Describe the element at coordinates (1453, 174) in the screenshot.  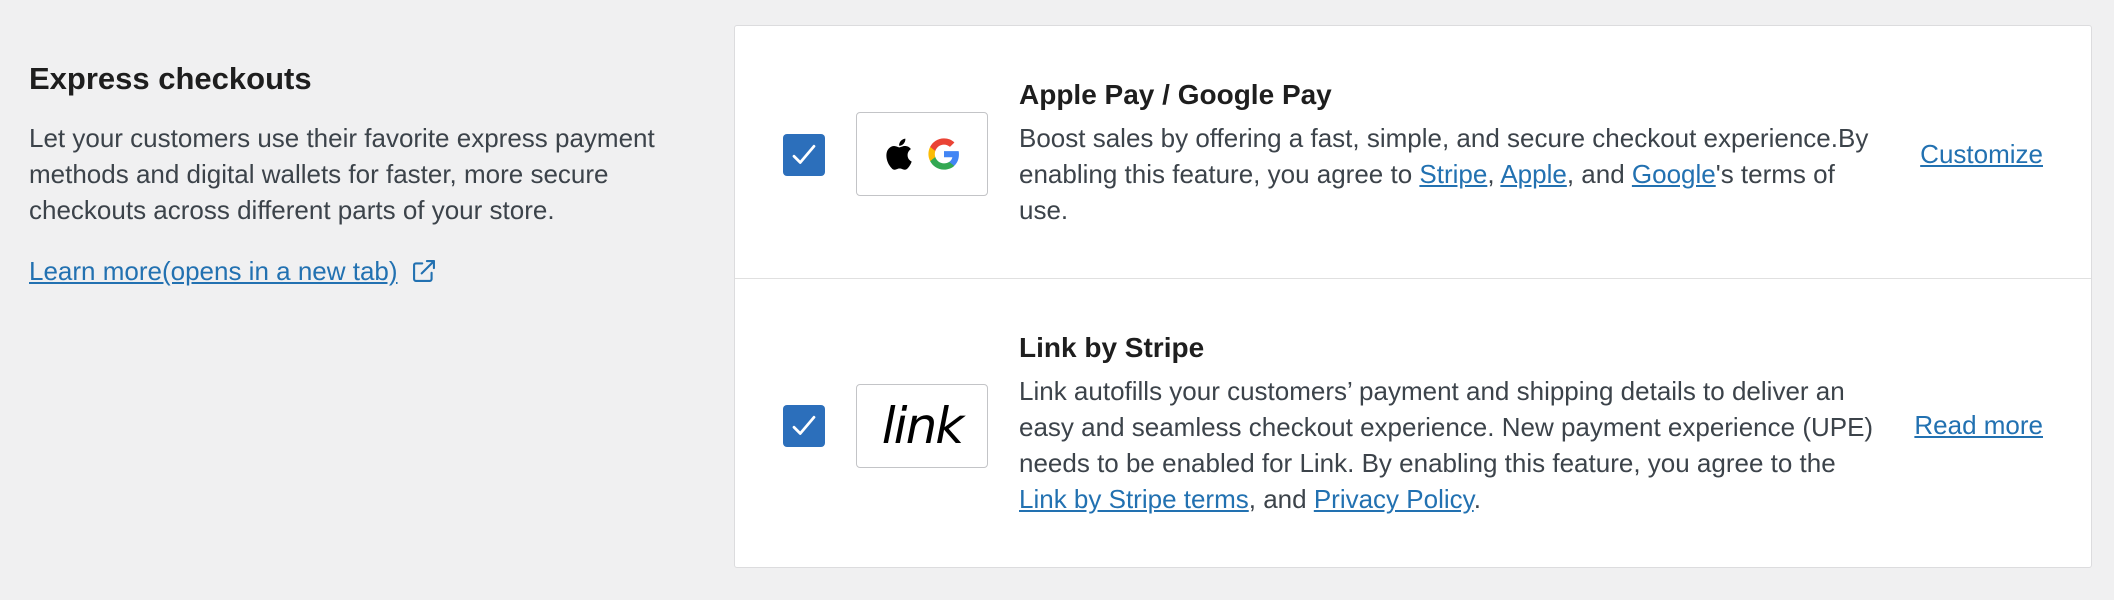
I see `stripe-terms-link: Stripe` at that location.